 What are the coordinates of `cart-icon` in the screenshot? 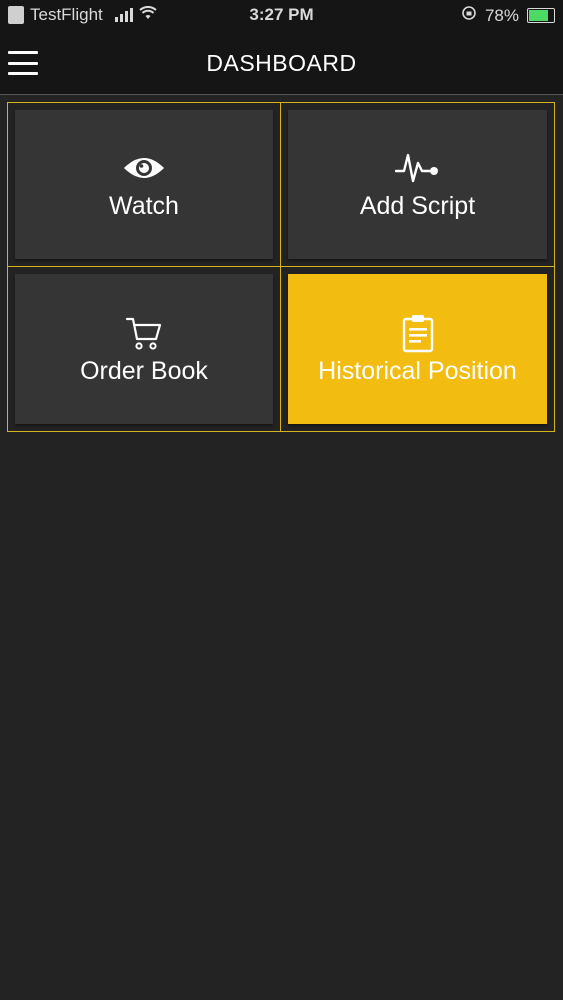 It's located at (144, 333).